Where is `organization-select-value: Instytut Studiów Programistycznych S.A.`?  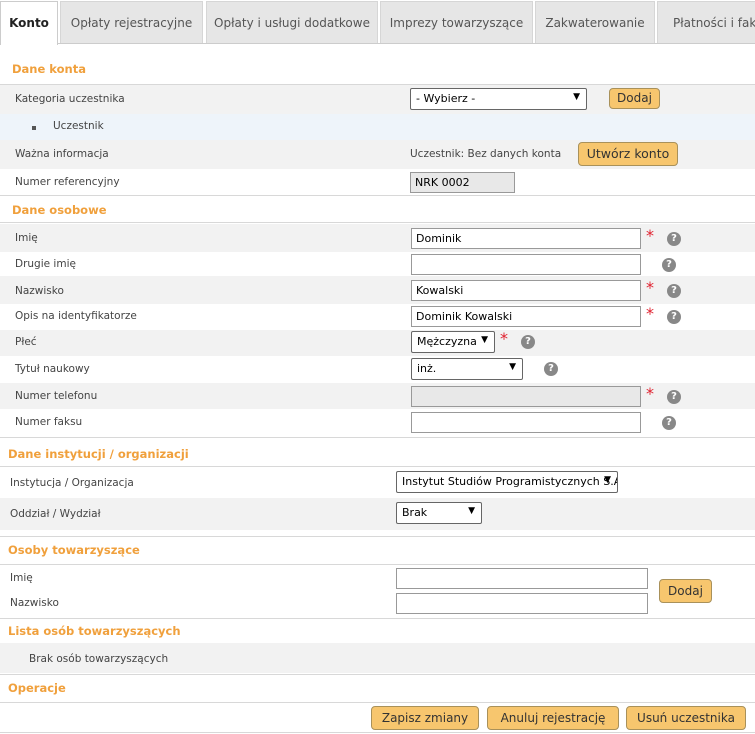
organization-select-value: Instytut Studiów Programistycznych S.A. is located at coordinates (510, 481).